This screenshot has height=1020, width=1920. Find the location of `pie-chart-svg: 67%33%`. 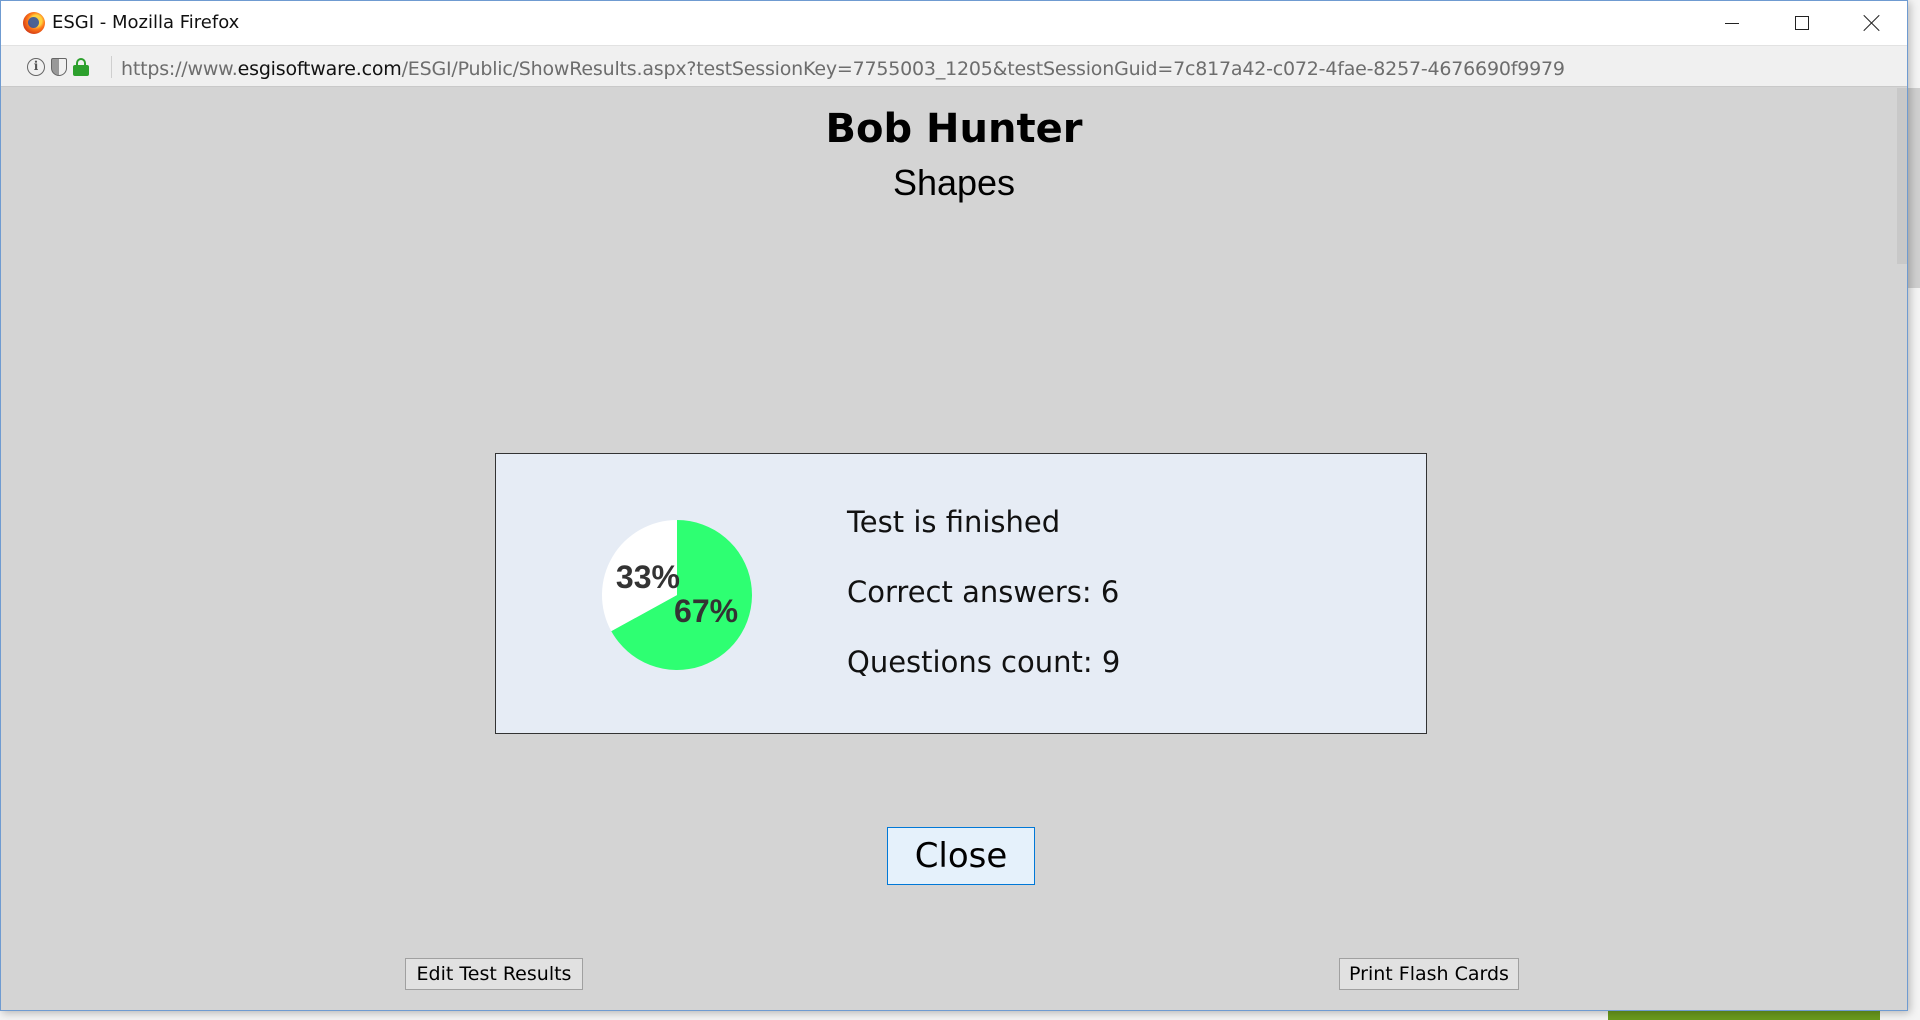

pie-chart-svg: 67%33% is located at coordinates (677, 595).